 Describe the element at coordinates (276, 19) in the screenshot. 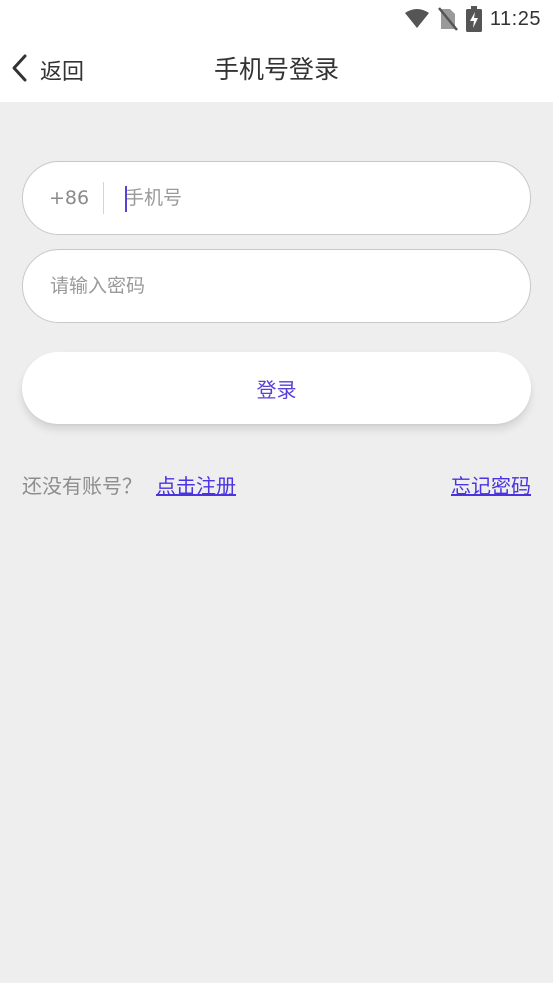

I see `status-bar: 11:25` at that location.